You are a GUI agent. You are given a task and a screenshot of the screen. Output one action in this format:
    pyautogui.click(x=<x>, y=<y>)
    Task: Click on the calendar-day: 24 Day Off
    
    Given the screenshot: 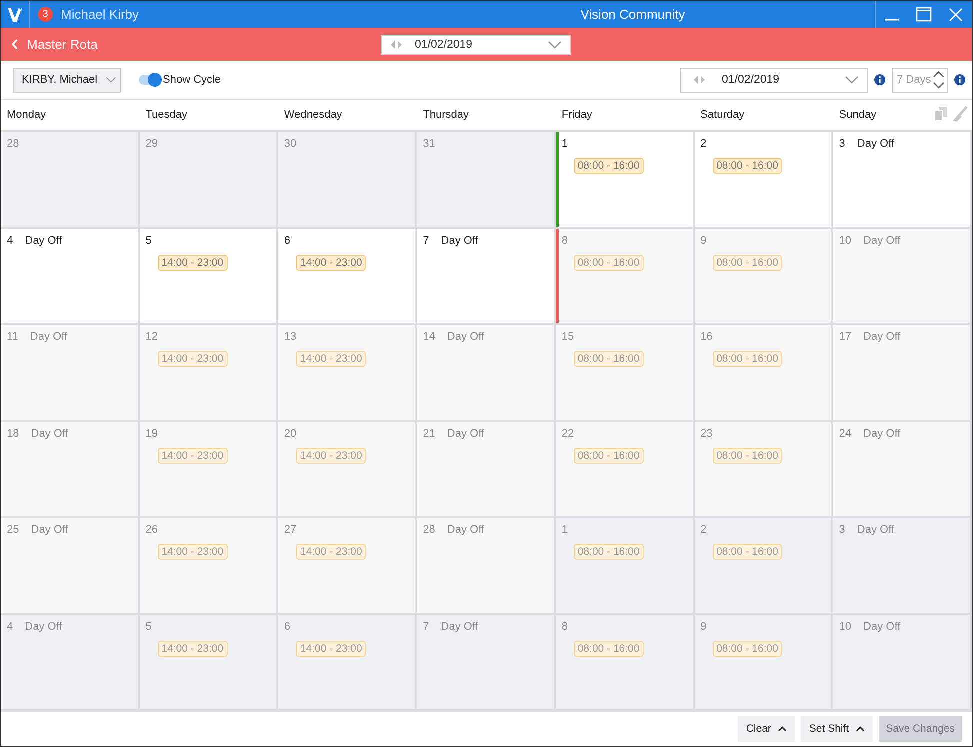 What is the action you would take?
    pyautogui.click(x=902, y=470)
    